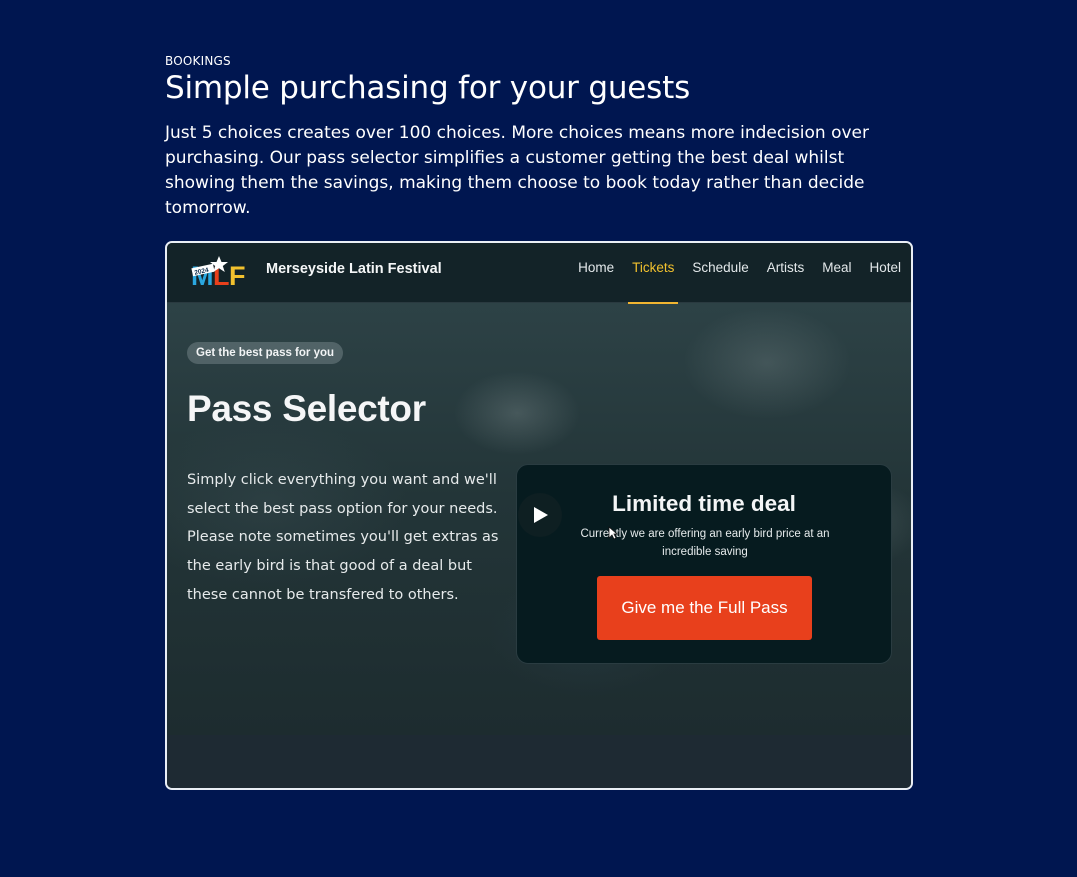 This screenshot has width=1077, height=877. I want to click on nav-home: Home, so click(596, 268).